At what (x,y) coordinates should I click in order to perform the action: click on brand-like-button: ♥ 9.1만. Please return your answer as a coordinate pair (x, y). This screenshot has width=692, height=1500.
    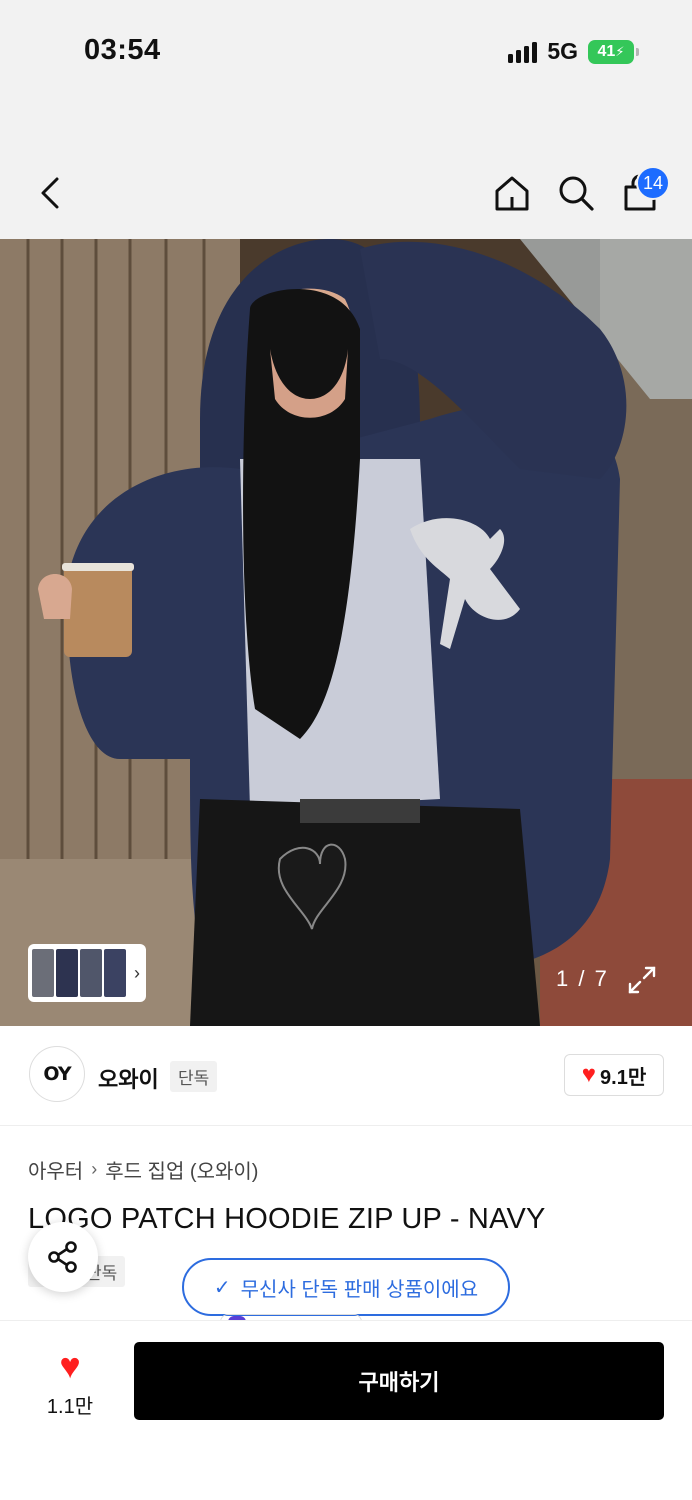
    Looking at the image, I should click on (614, 1075).